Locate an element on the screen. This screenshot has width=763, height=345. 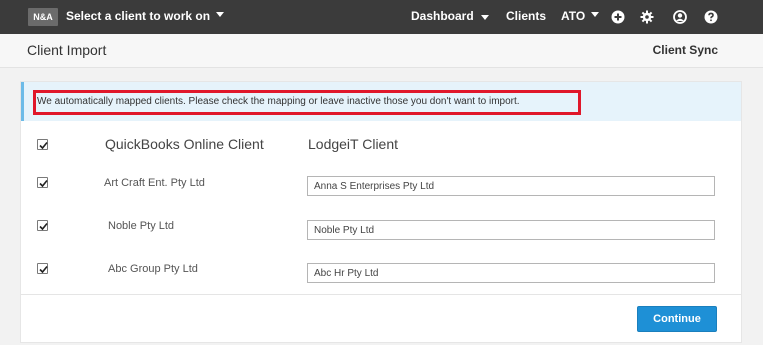
page-title: Client Import is located at coordinates (67, 50).